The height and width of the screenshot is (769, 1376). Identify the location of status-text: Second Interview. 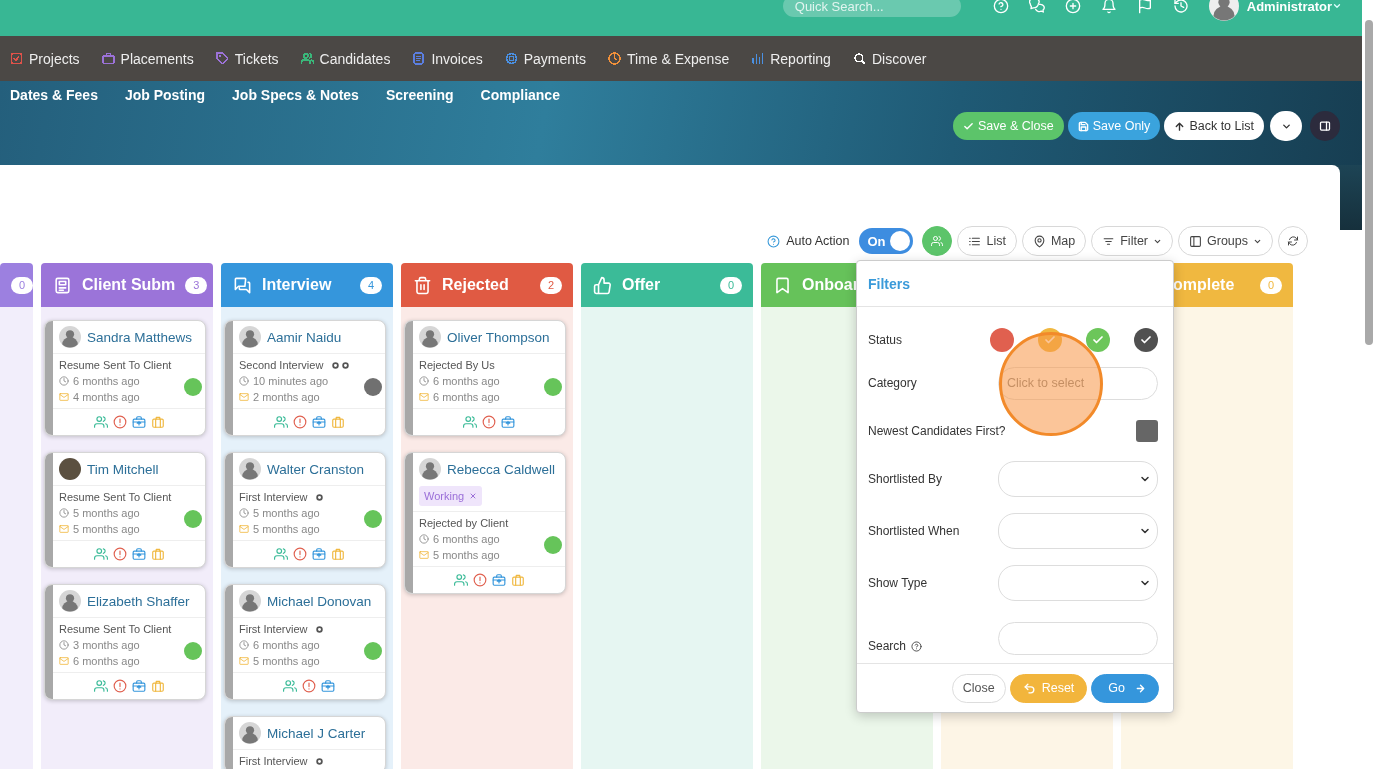
(281, 365).